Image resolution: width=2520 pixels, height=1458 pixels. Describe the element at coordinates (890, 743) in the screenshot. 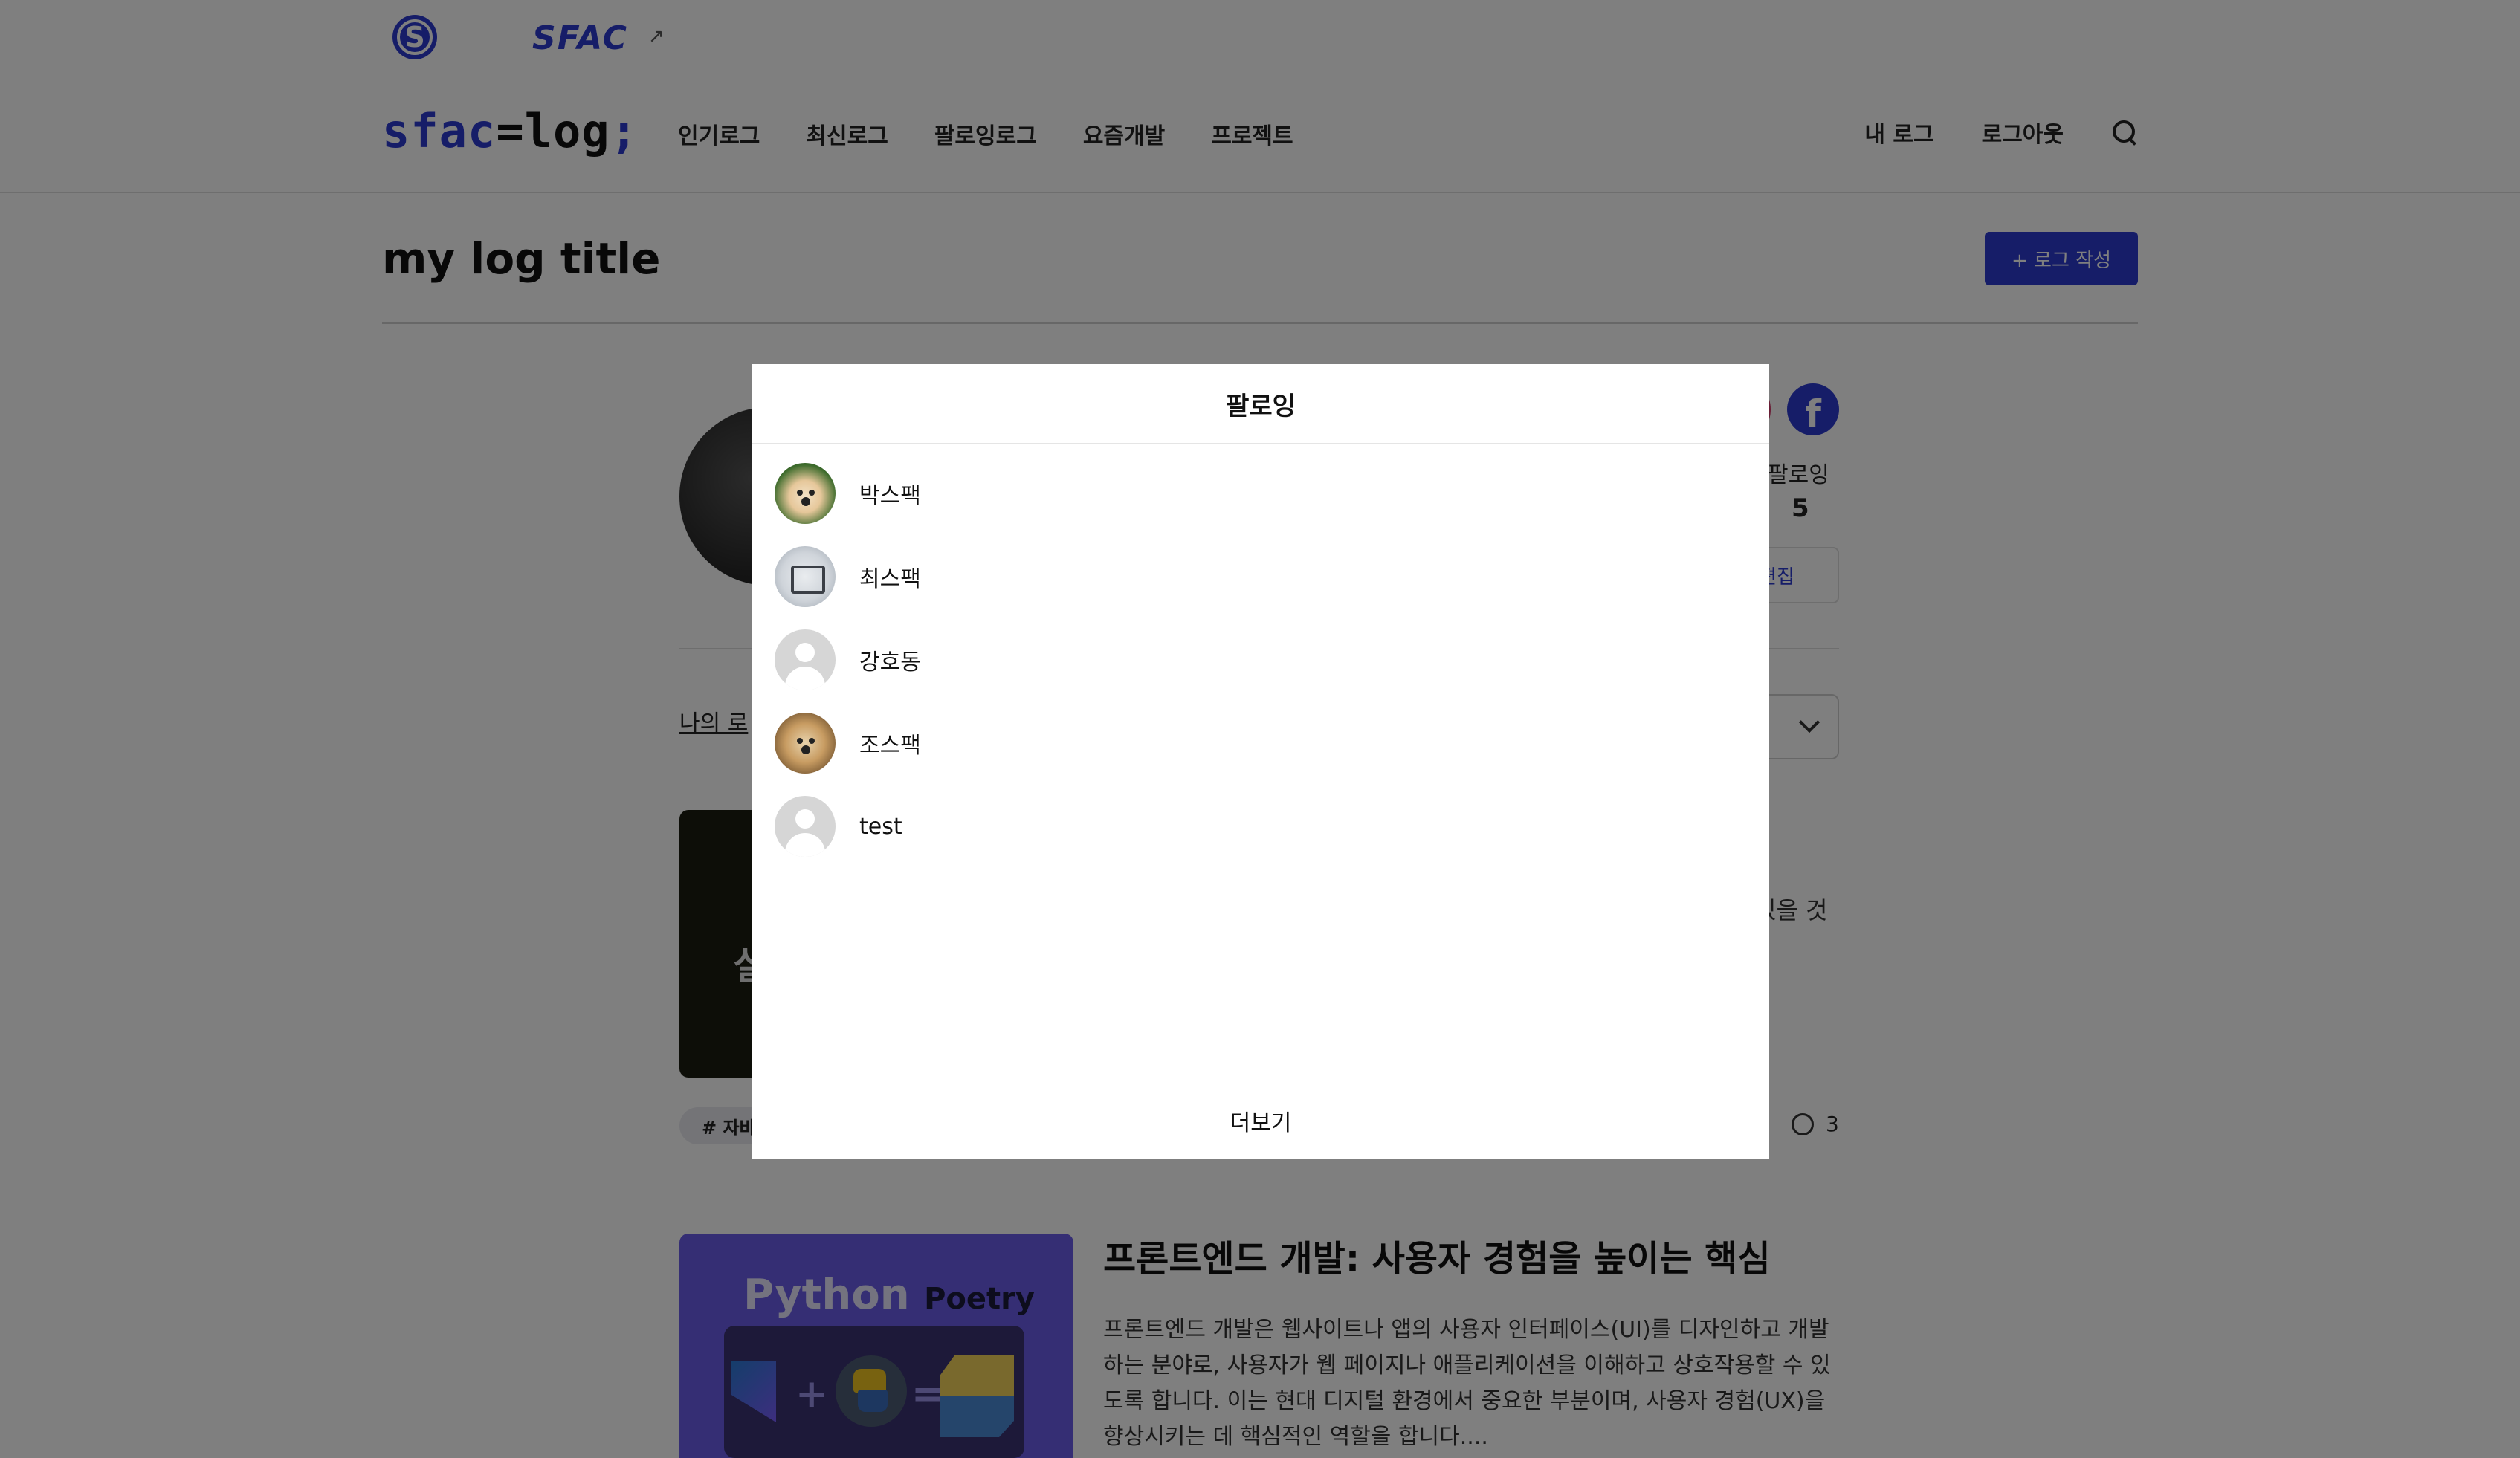

I see `following-name: 조스팩` at that location.